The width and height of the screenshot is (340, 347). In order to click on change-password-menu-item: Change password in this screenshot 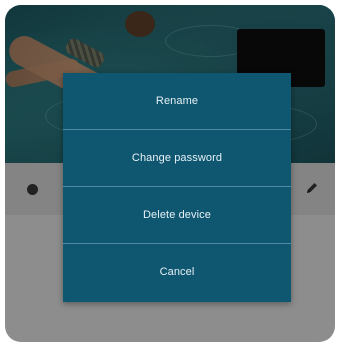, I will do `click(177, 158)`.